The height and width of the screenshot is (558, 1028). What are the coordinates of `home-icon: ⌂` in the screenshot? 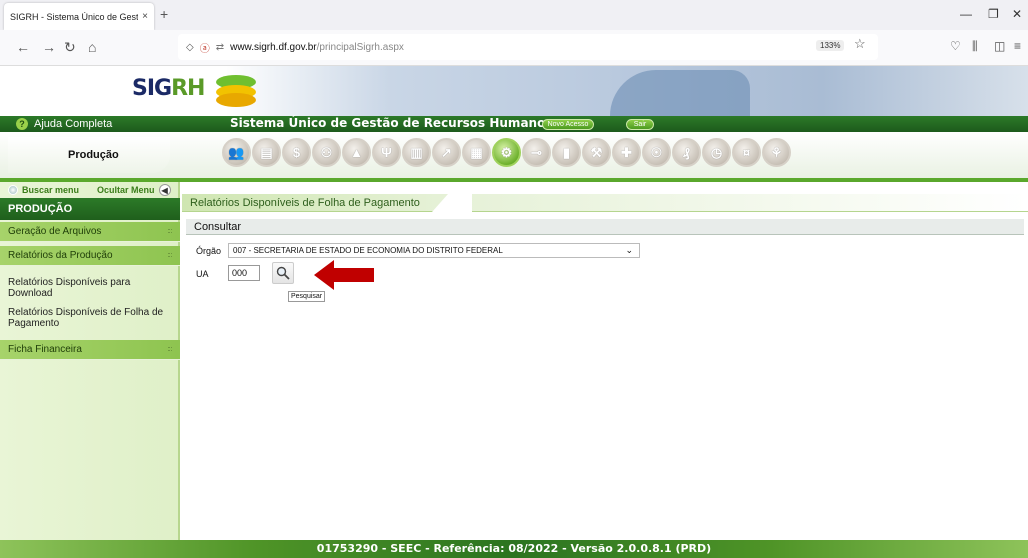 It's located at (92, 47).